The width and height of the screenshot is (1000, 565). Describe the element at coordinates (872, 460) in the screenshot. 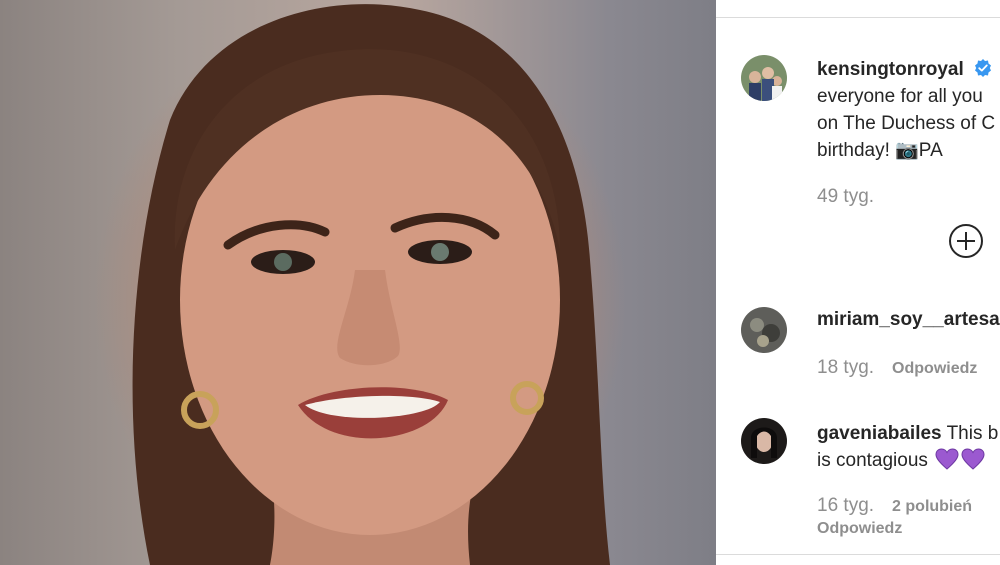

I see `comment-text: is contagious` at that location.